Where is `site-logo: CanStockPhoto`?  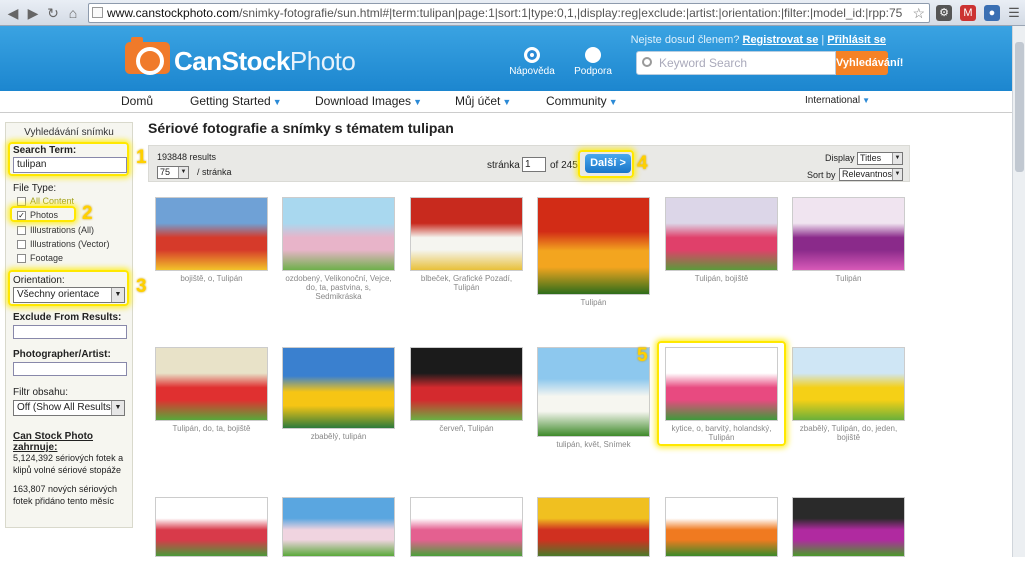 site-logo: CanStockPhoto is located at coordinates (265, 61).